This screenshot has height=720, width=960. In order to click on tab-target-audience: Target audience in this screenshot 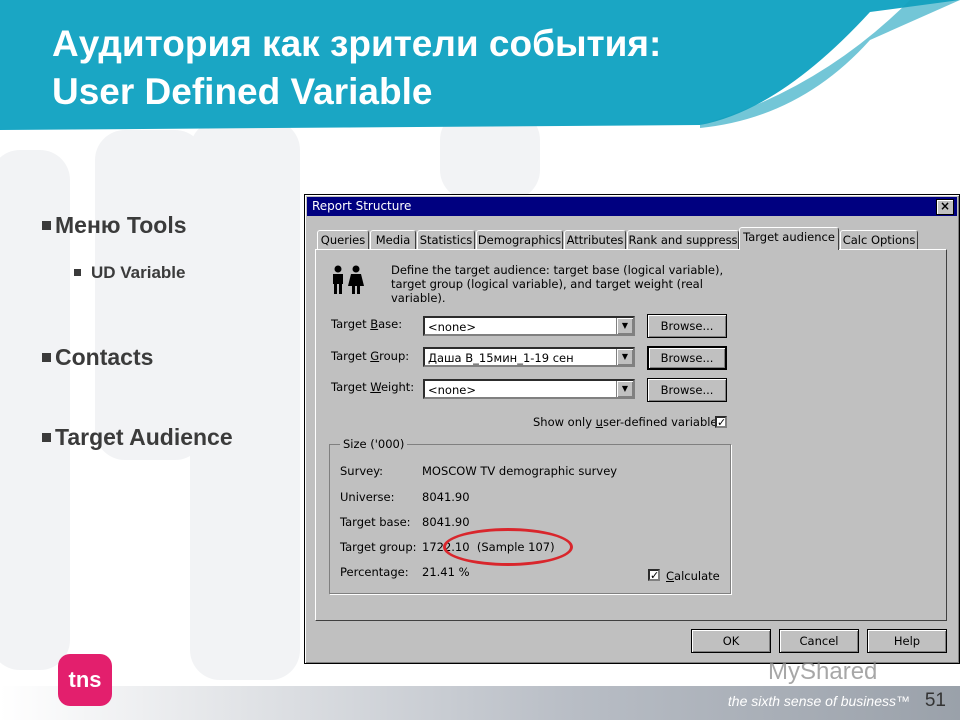, I will do `click(789, 238)`.